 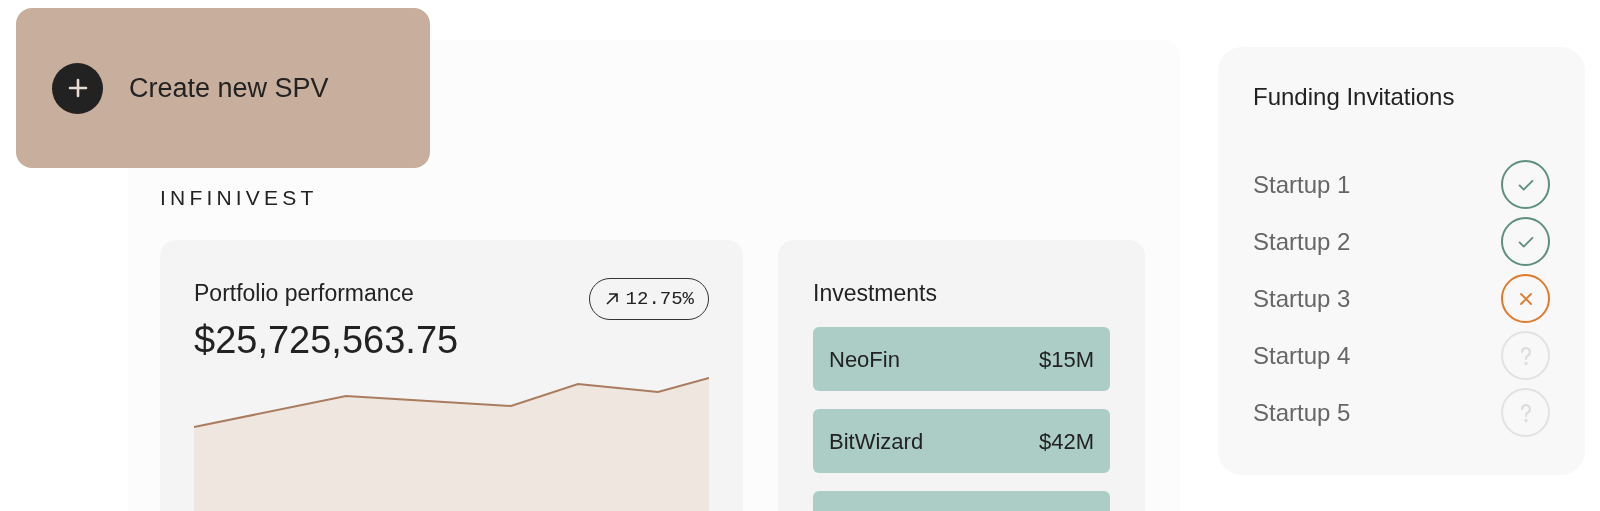 I want to click on investment-name: NeoFin, so click(x=864, y=359).